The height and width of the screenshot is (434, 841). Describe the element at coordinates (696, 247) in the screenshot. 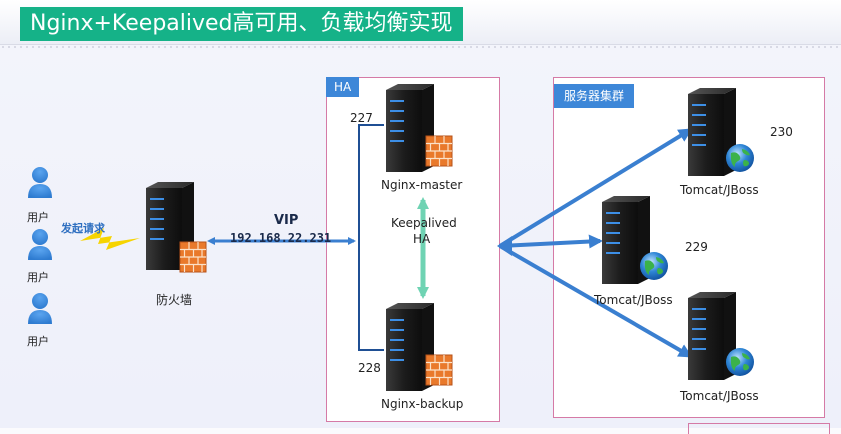

I see `server-id: 229` at that location.